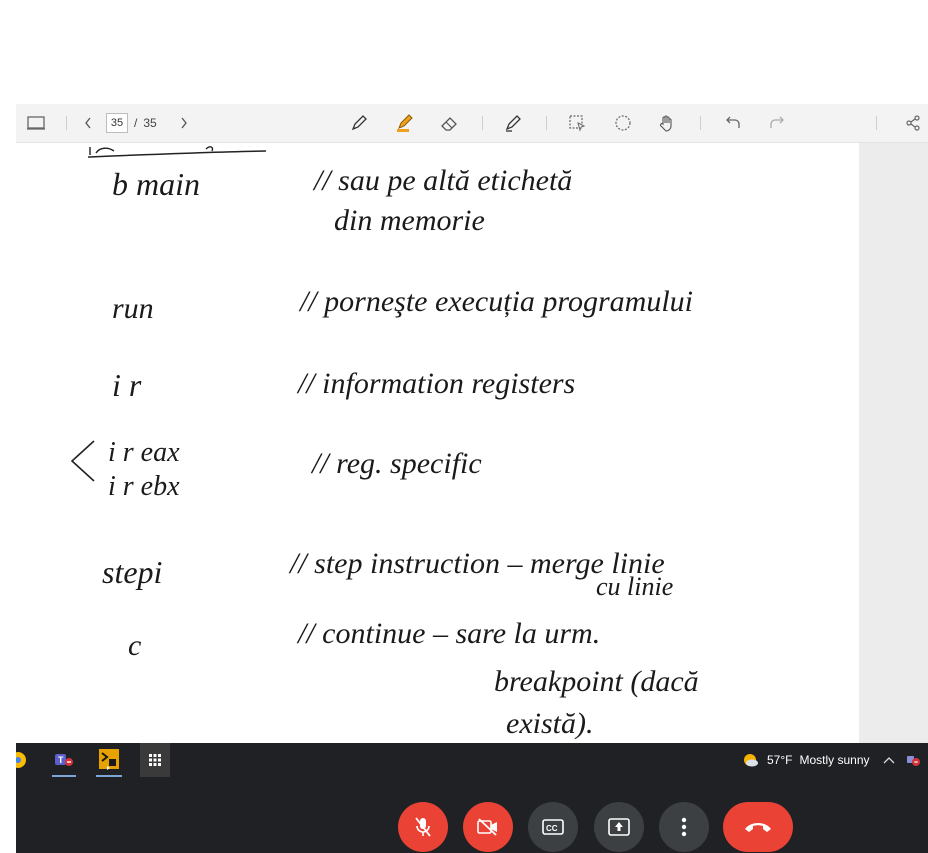 The image size is (928, 853). Describe the element at coordinates (109, 760) in the screenshot. I see `terminal-app-icon` at that location.